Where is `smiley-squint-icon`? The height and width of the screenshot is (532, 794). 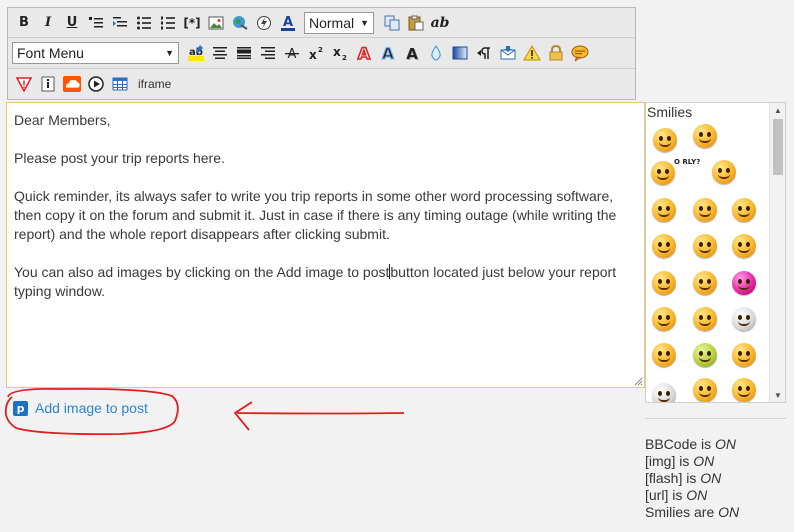
smiley-squint-icon is located at coordinates (664, 246).